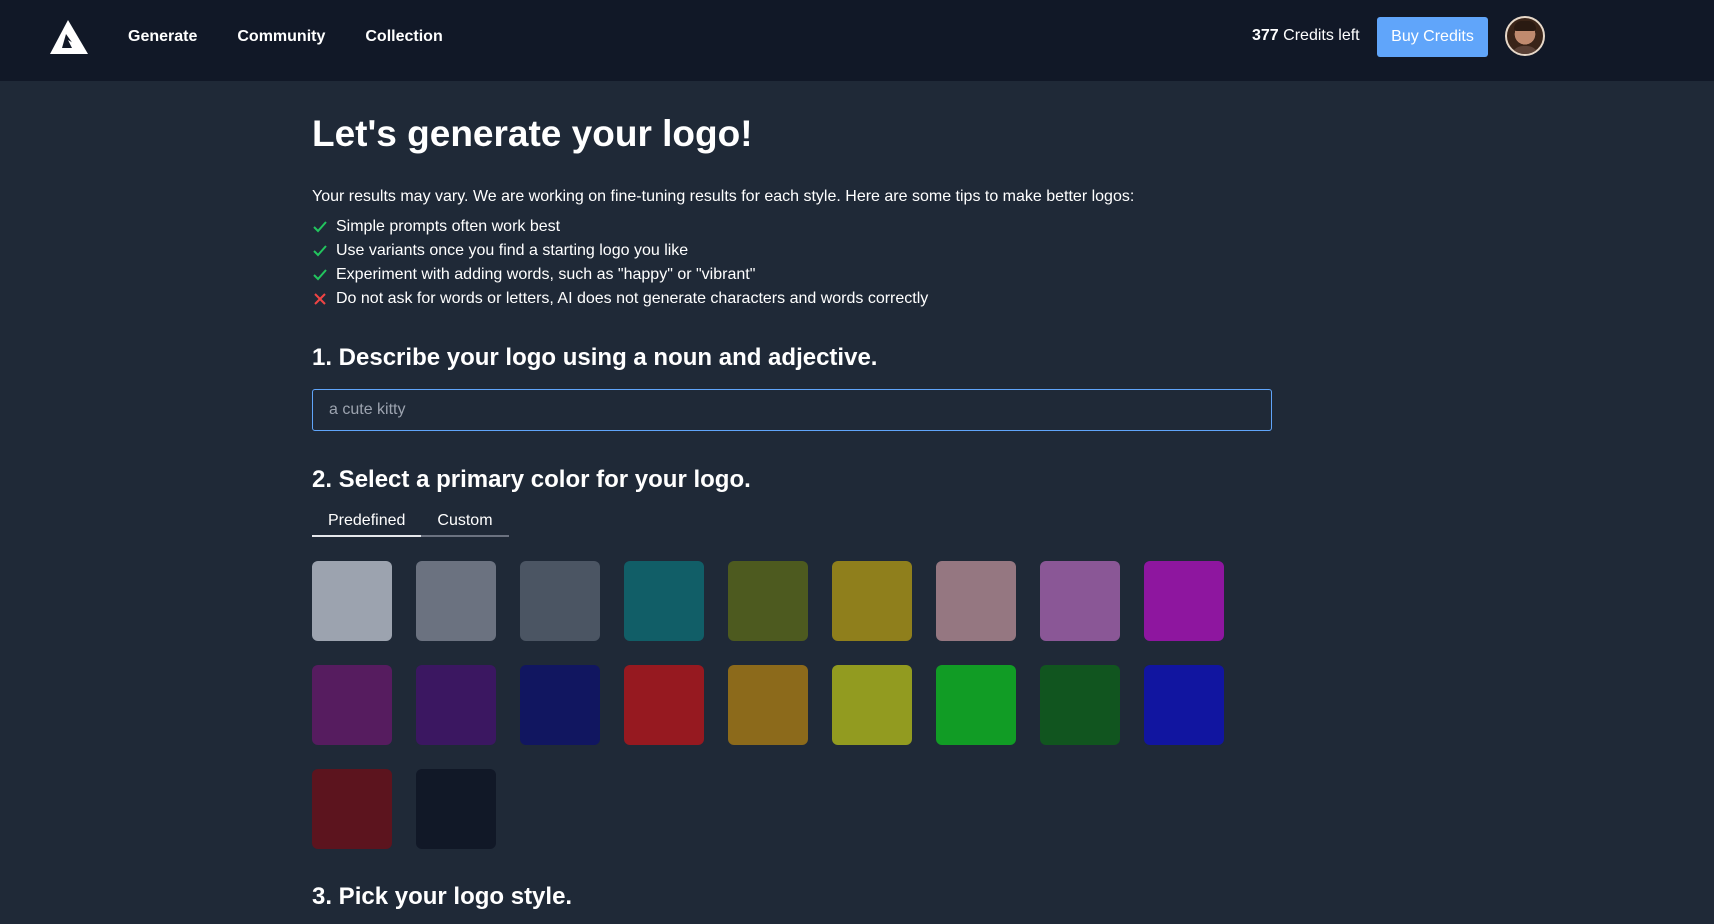 The height and width of the screenshot is (924, 1714). I want to click on tab-custom: Custom, so click(465, 524).